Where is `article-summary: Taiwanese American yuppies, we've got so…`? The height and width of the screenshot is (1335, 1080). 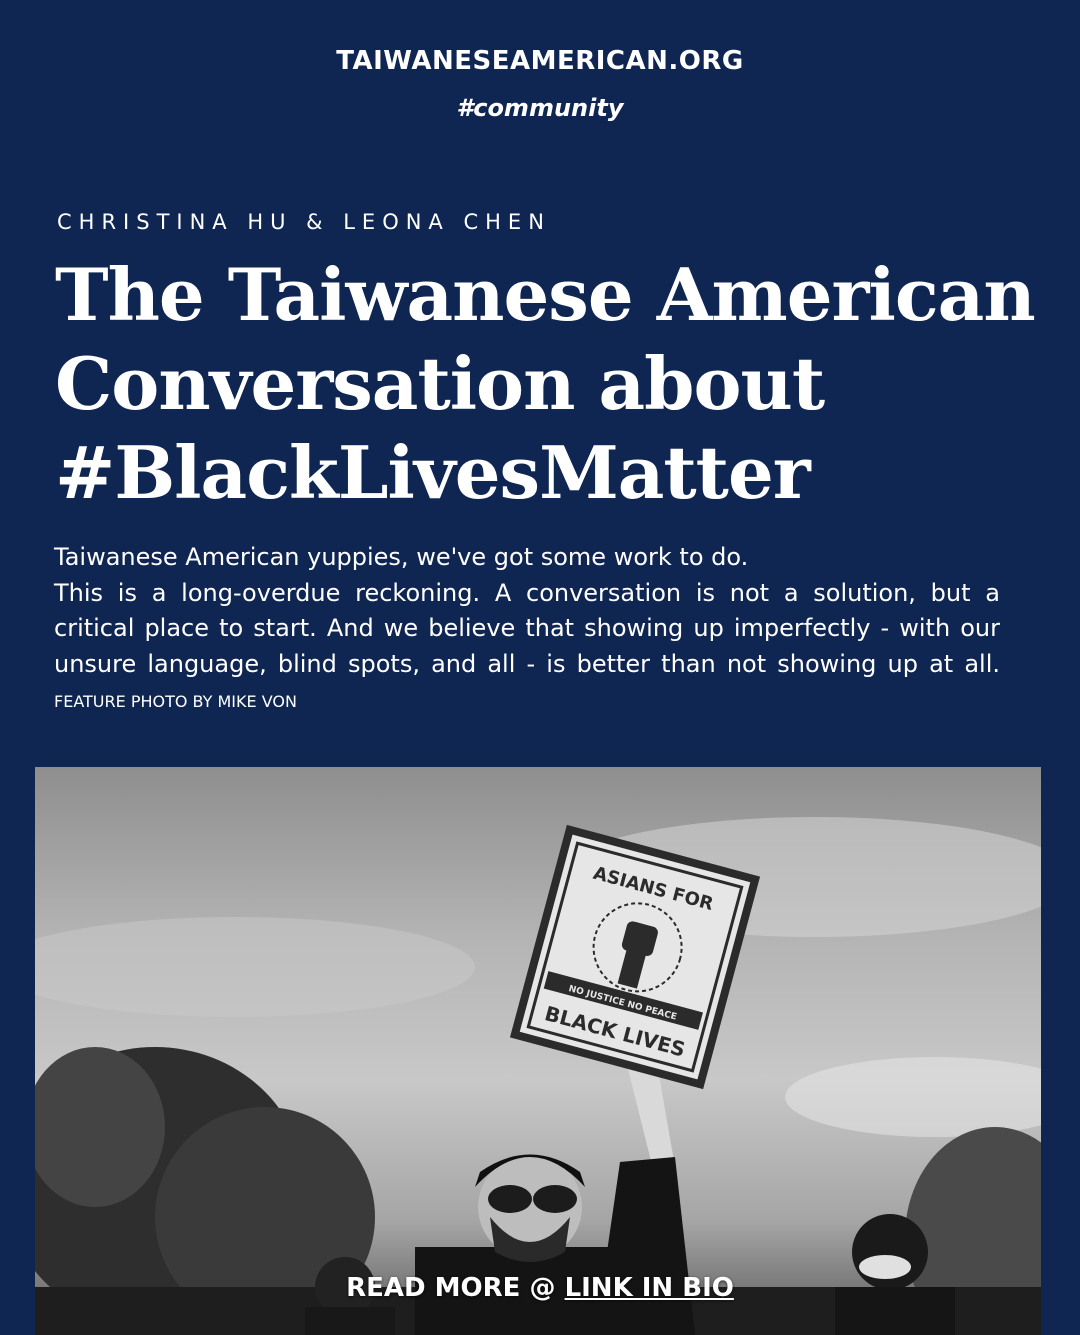 article-summary: Taiwanese American yuppies, we've got so… is located at coordinates (527, 630).